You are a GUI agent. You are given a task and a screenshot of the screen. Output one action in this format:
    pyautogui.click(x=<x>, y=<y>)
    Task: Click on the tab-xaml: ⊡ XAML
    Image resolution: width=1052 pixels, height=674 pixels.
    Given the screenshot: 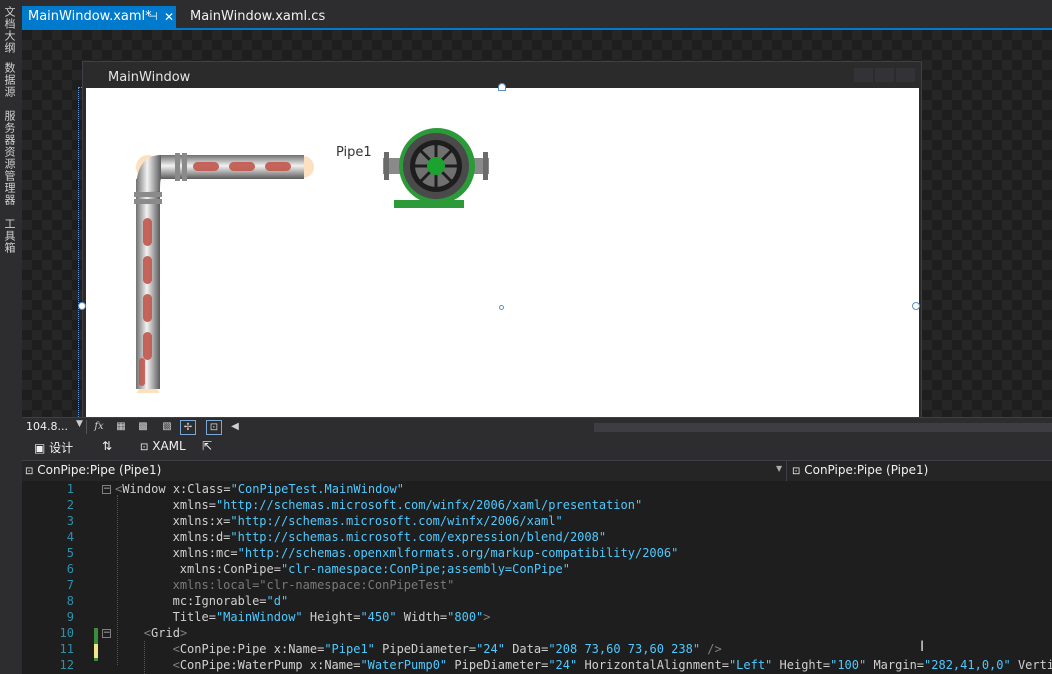 What is the action you would take?
    pyautogui.click(x=163, y=446)
    